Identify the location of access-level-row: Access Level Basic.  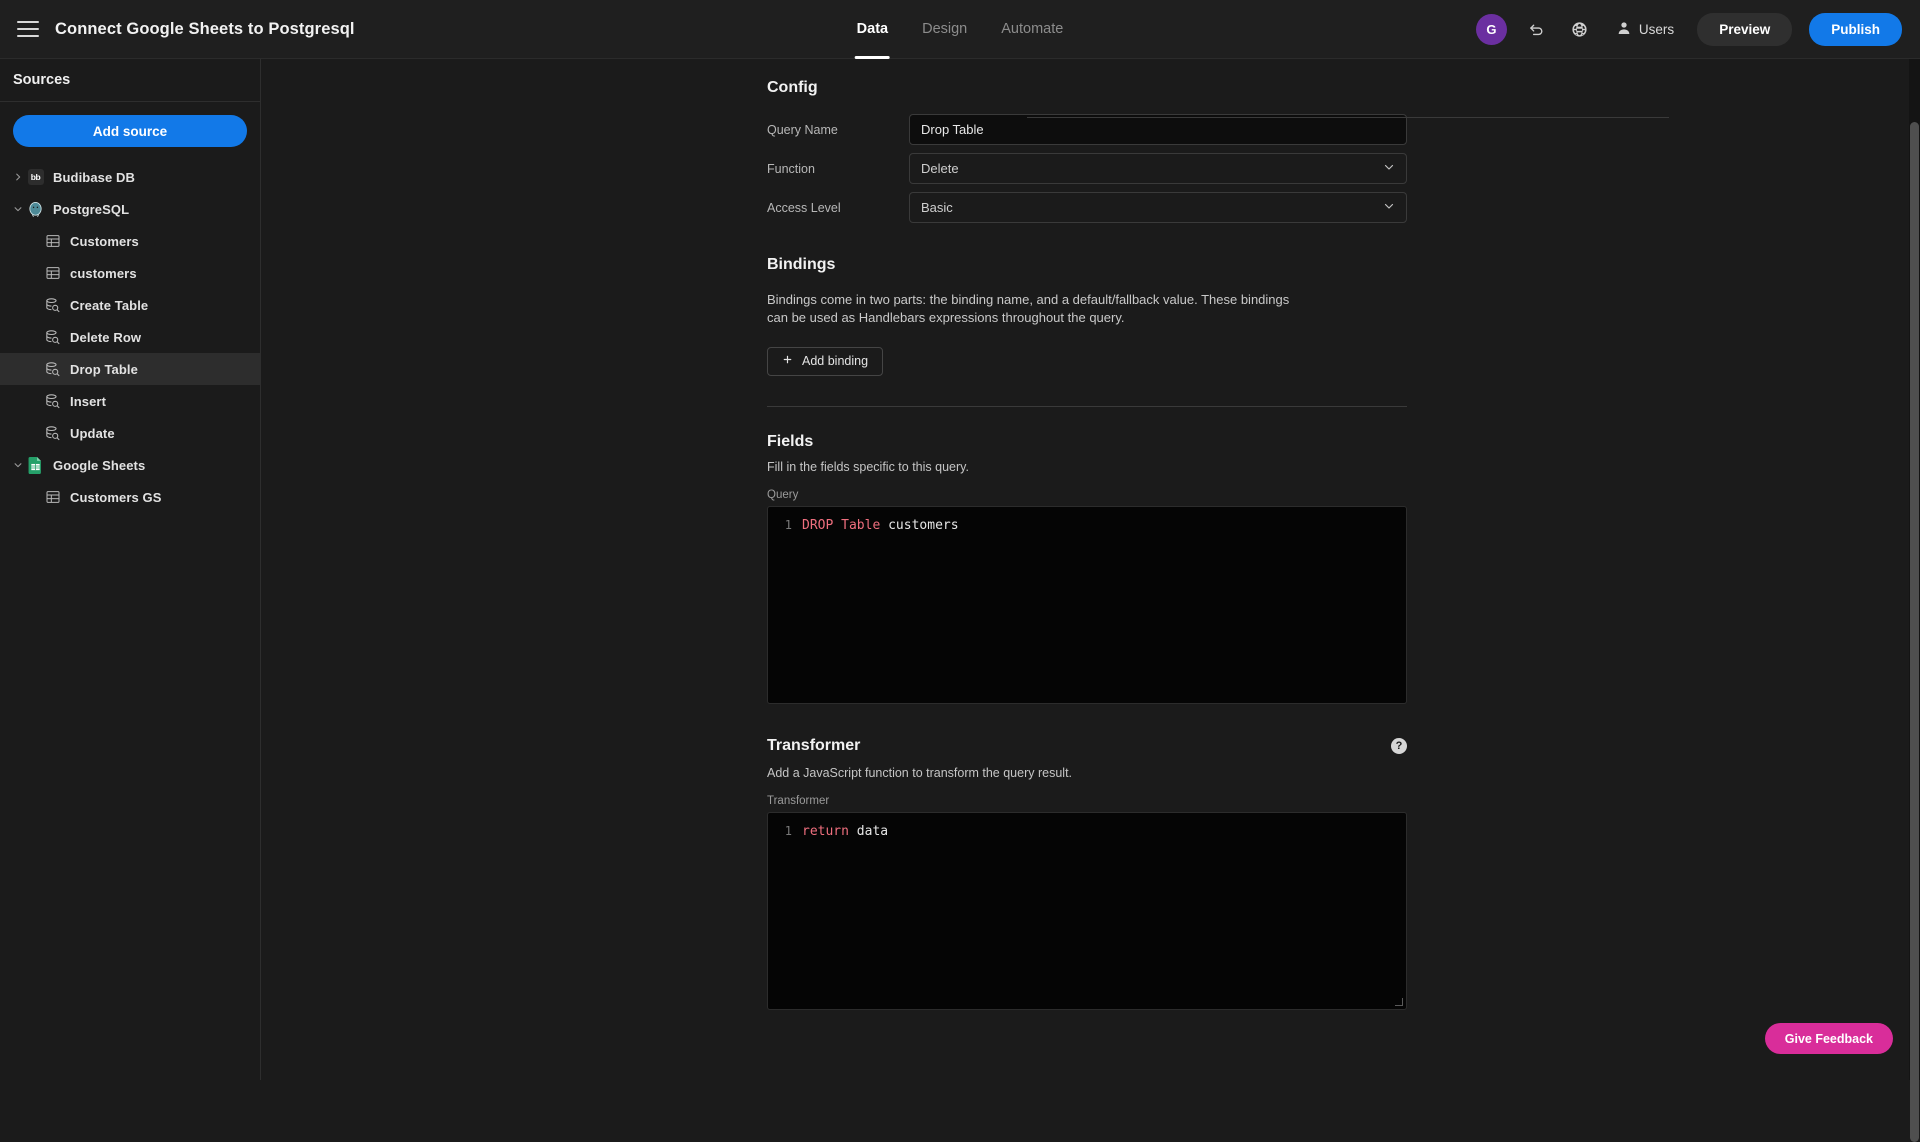
(1087, 207).